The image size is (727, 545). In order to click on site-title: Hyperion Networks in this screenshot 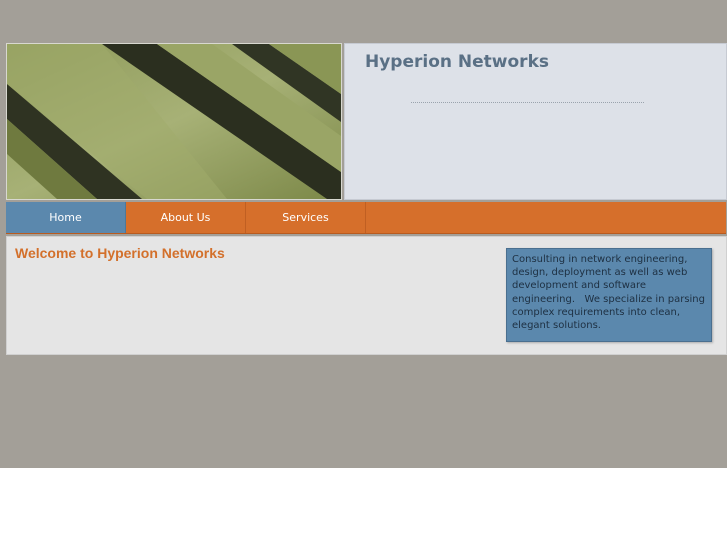, I will do `click(457, 62)`.